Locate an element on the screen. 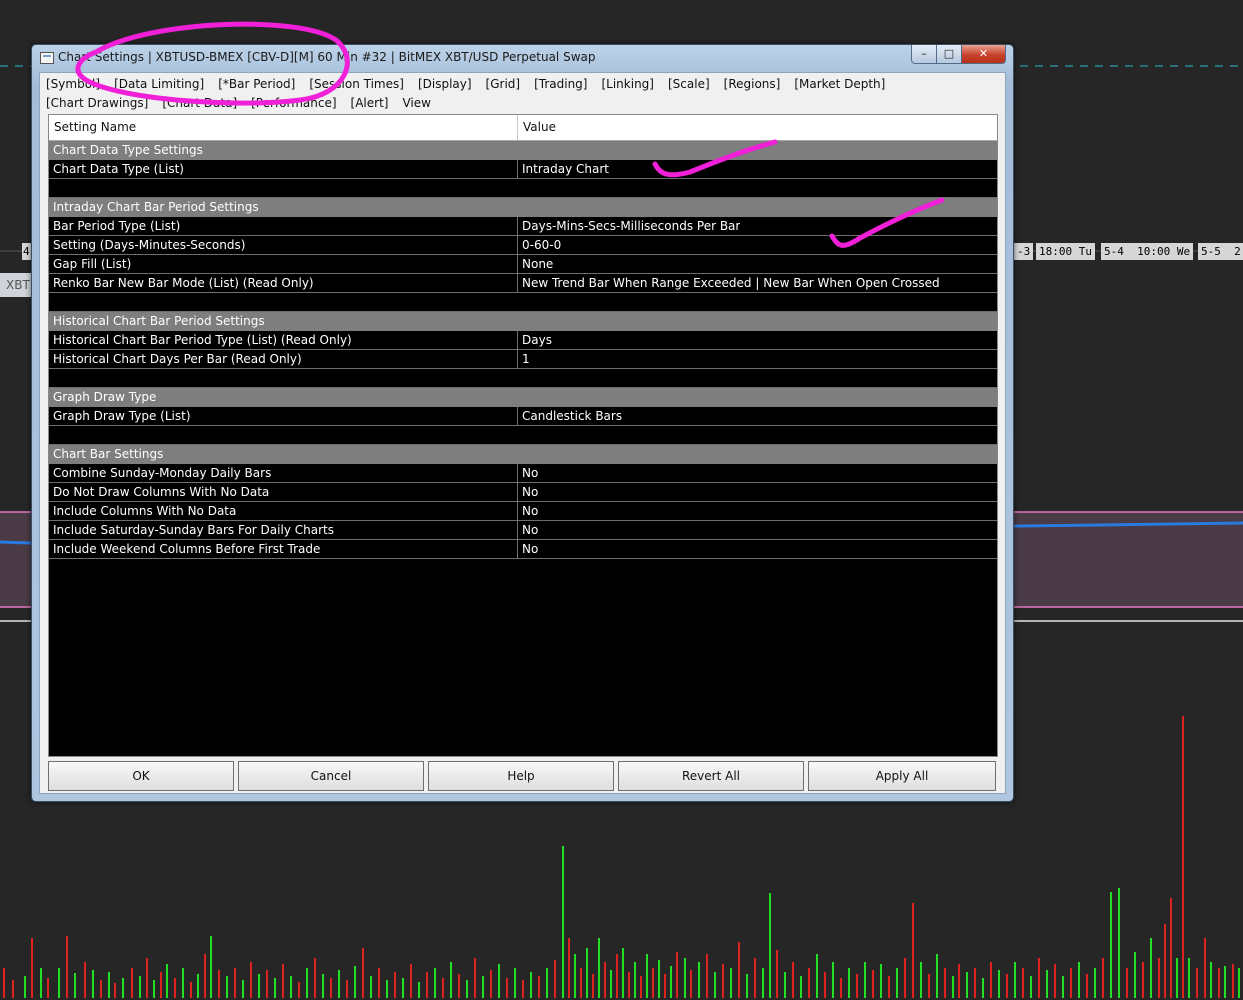  tab-performance: [Performance] is located at coordinates (293, 103).